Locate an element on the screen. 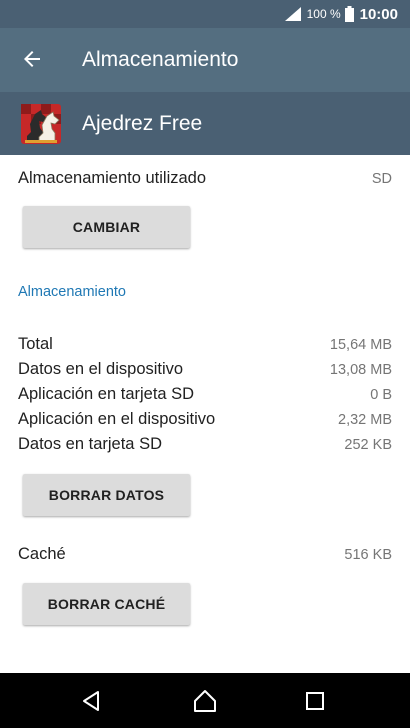  storage-row-label: Aplicación en tarjeta SD is located at coordinates (106, 394).